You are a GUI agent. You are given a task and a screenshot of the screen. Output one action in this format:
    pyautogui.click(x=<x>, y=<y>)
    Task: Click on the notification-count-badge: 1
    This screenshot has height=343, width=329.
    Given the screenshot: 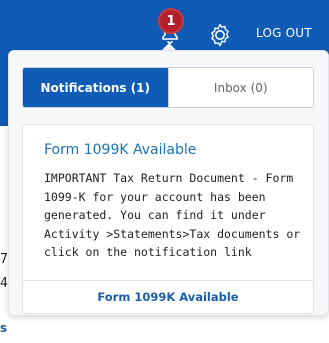 What is the action you would take?
    pyautogui.click(x=171, y=21)
    